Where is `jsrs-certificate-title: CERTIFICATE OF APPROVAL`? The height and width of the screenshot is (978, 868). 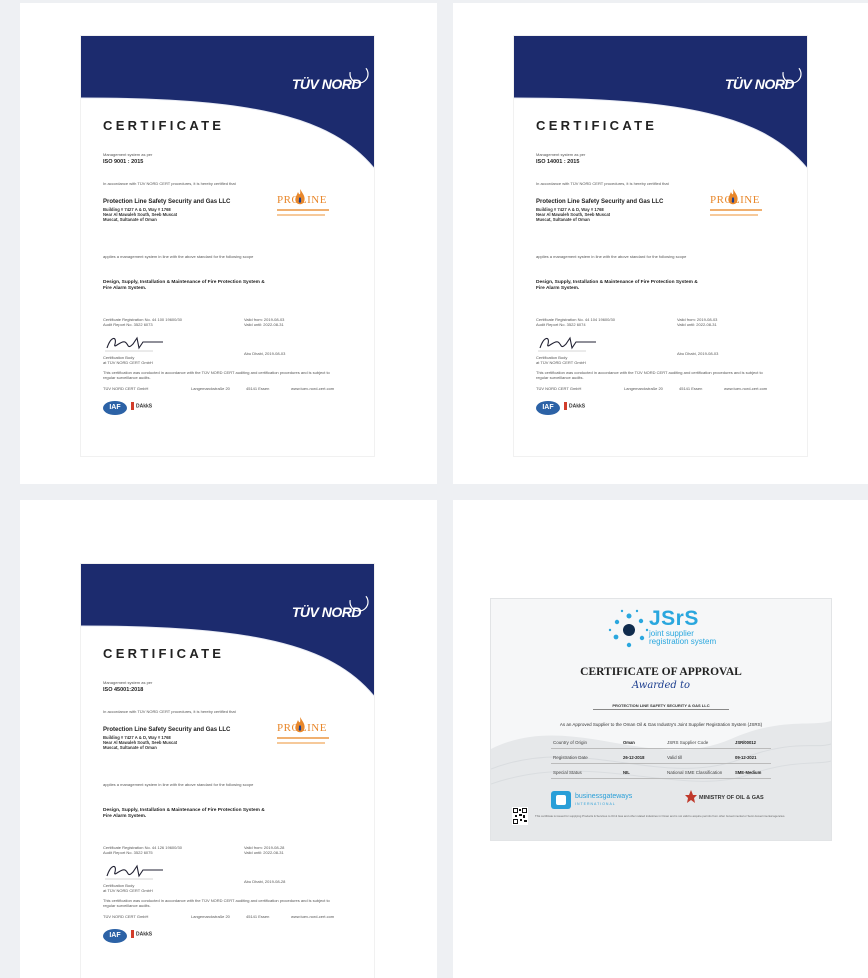 jsrs-certificate-title: CERTIFICATE OF APPROVAL is located at coordinates (661, 672).